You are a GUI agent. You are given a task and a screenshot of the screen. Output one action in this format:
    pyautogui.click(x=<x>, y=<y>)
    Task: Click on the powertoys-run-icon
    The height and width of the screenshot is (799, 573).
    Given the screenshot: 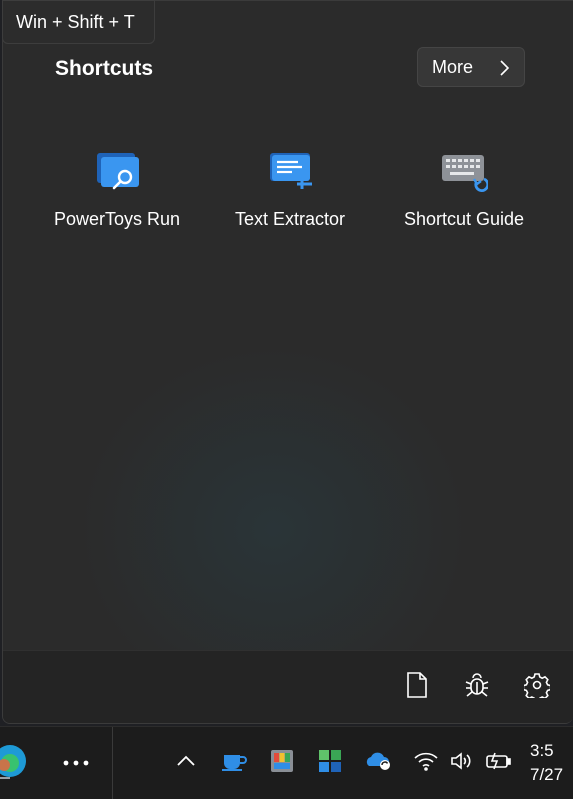 What is the action you would take?
    pyautogui.click(x=117, y=171)
    